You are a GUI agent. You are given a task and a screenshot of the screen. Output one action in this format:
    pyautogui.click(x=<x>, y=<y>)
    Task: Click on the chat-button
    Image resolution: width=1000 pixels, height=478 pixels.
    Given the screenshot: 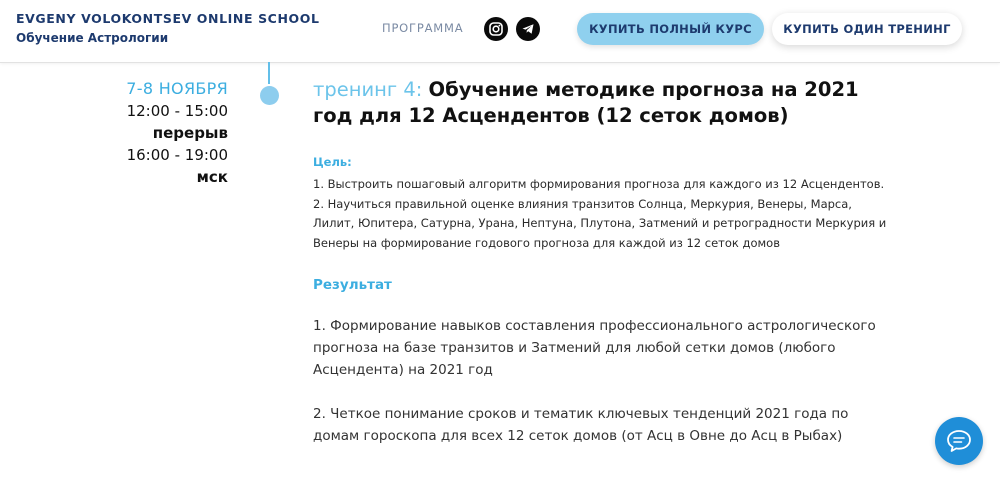 What is the action you would take?
    pyautogui.click(x=959, y=441)
    